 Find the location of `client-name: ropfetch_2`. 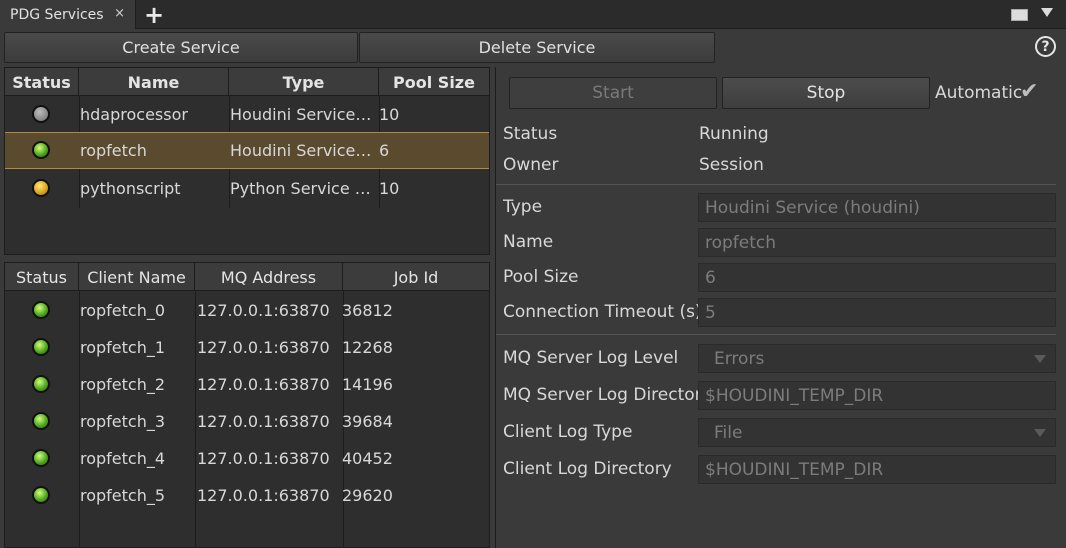

client-name: ropfetch_2 is located at coordinates (123, 384).